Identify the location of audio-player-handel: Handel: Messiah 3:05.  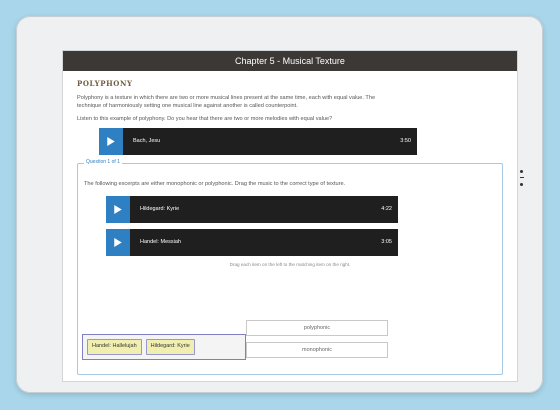
(252, 243).